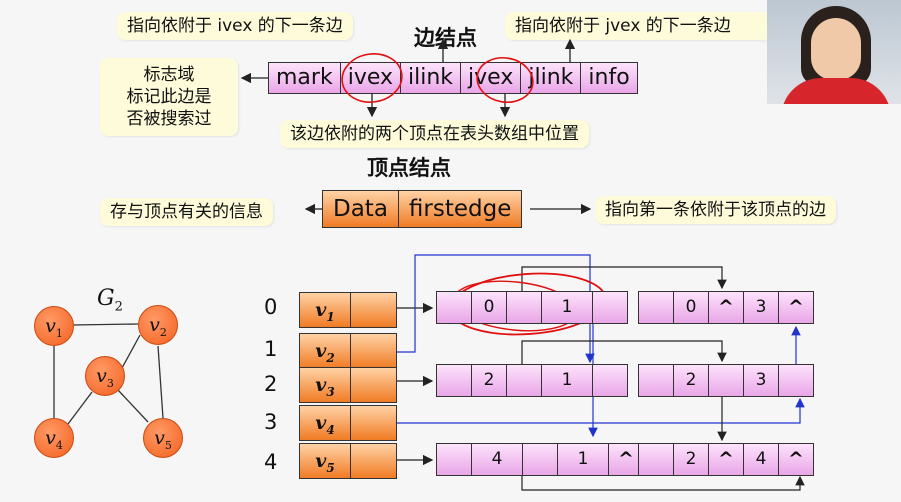  What do you see at coordinates (663, 483) in the screenshot?
I see `link-e41-ilink` at bounding box center [663, 483].